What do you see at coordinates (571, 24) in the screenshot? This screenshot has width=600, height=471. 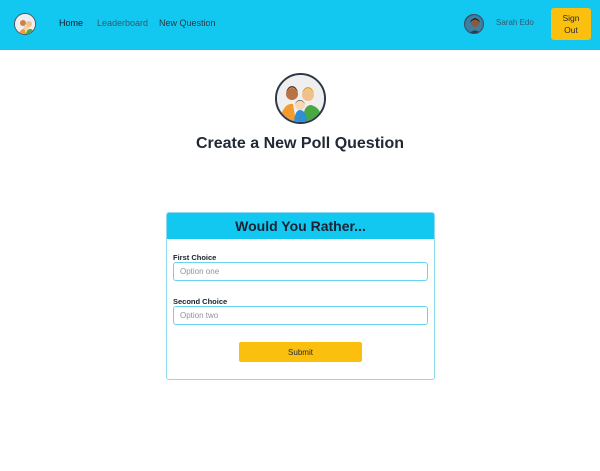 I see `sign-out-button: Sign Out` at bounding box center [571, 24].